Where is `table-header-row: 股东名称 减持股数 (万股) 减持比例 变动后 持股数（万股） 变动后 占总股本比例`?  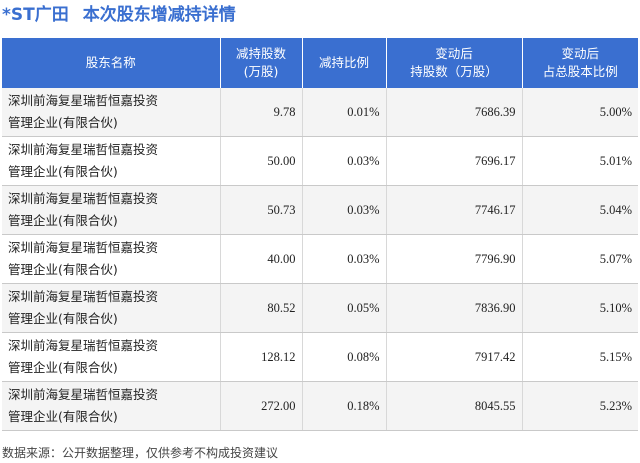 table-header-row: 股东名称 减持股数 (万股) 减持比例 变动后 持股数（万股） 变动后 占总股本比例 is located at coordinates (320, 63).